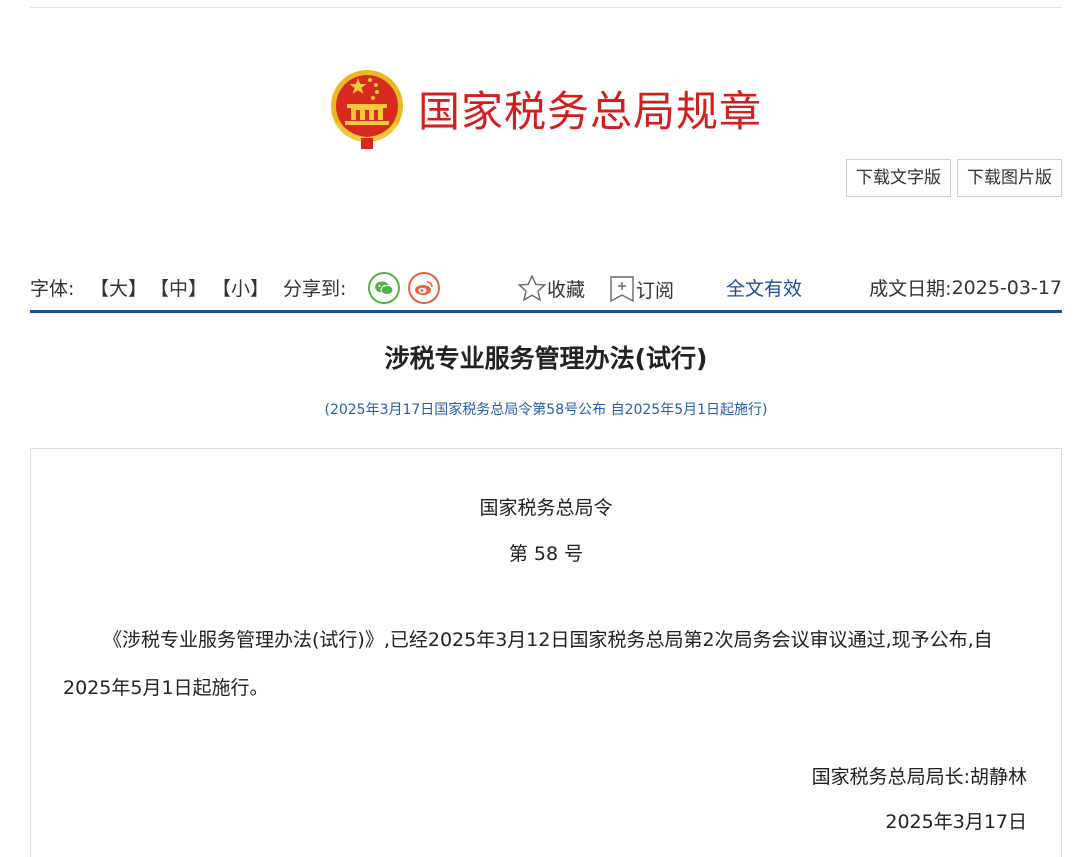 Image resolution: width=1080 pixels, height=857 pixels. What do you see at coordinates (532, 288) in the screenshot?
I see `star-icon` at bounding box center [532, 288].